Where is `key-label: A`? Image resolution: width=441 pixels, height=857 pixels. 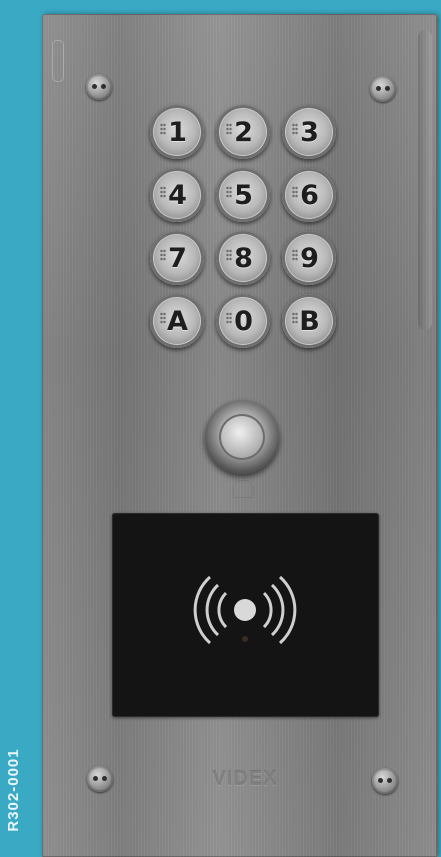 key-label: A is located at coordinates (177, 321).